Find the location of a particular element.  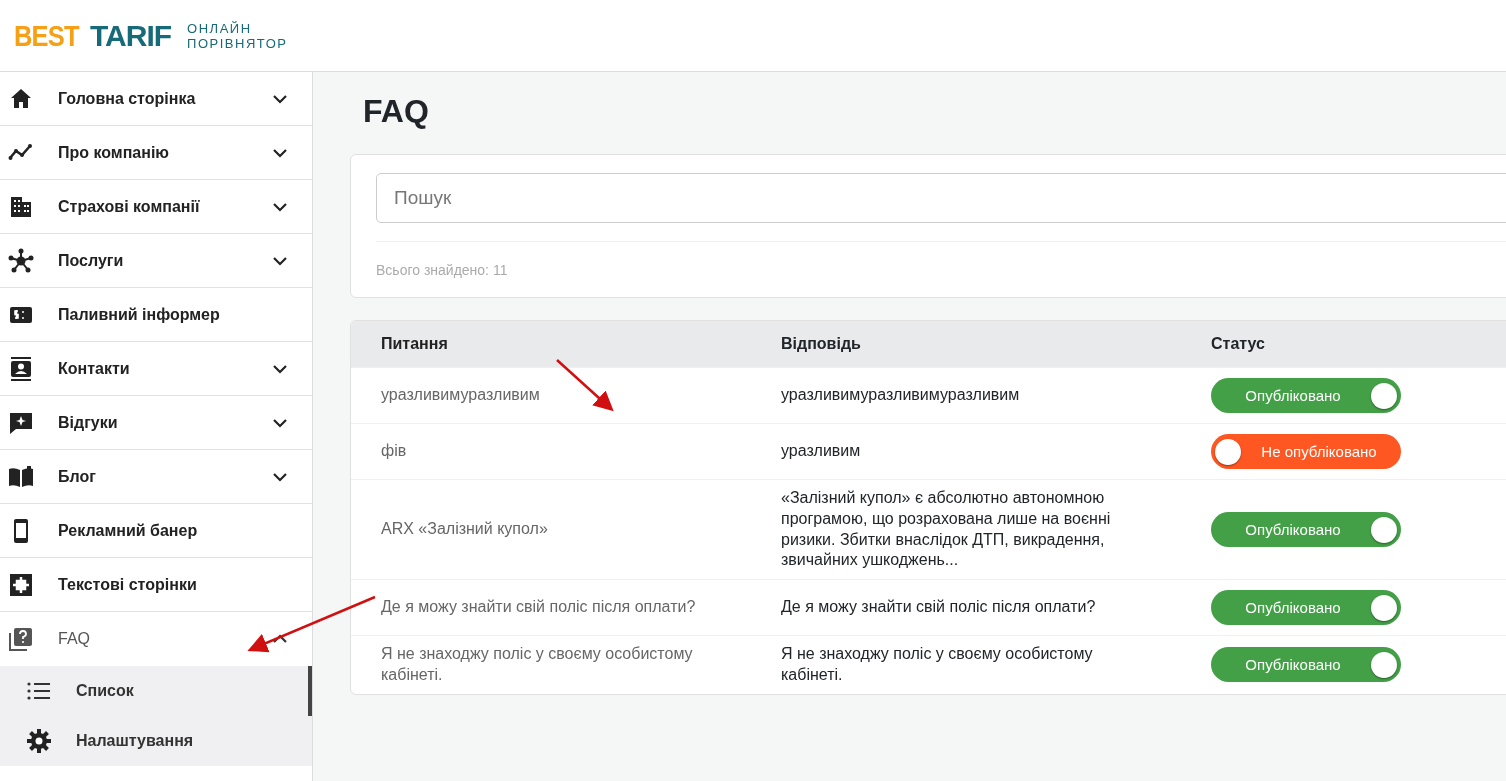

contact-card-icon is located at coordinates (21, 368).